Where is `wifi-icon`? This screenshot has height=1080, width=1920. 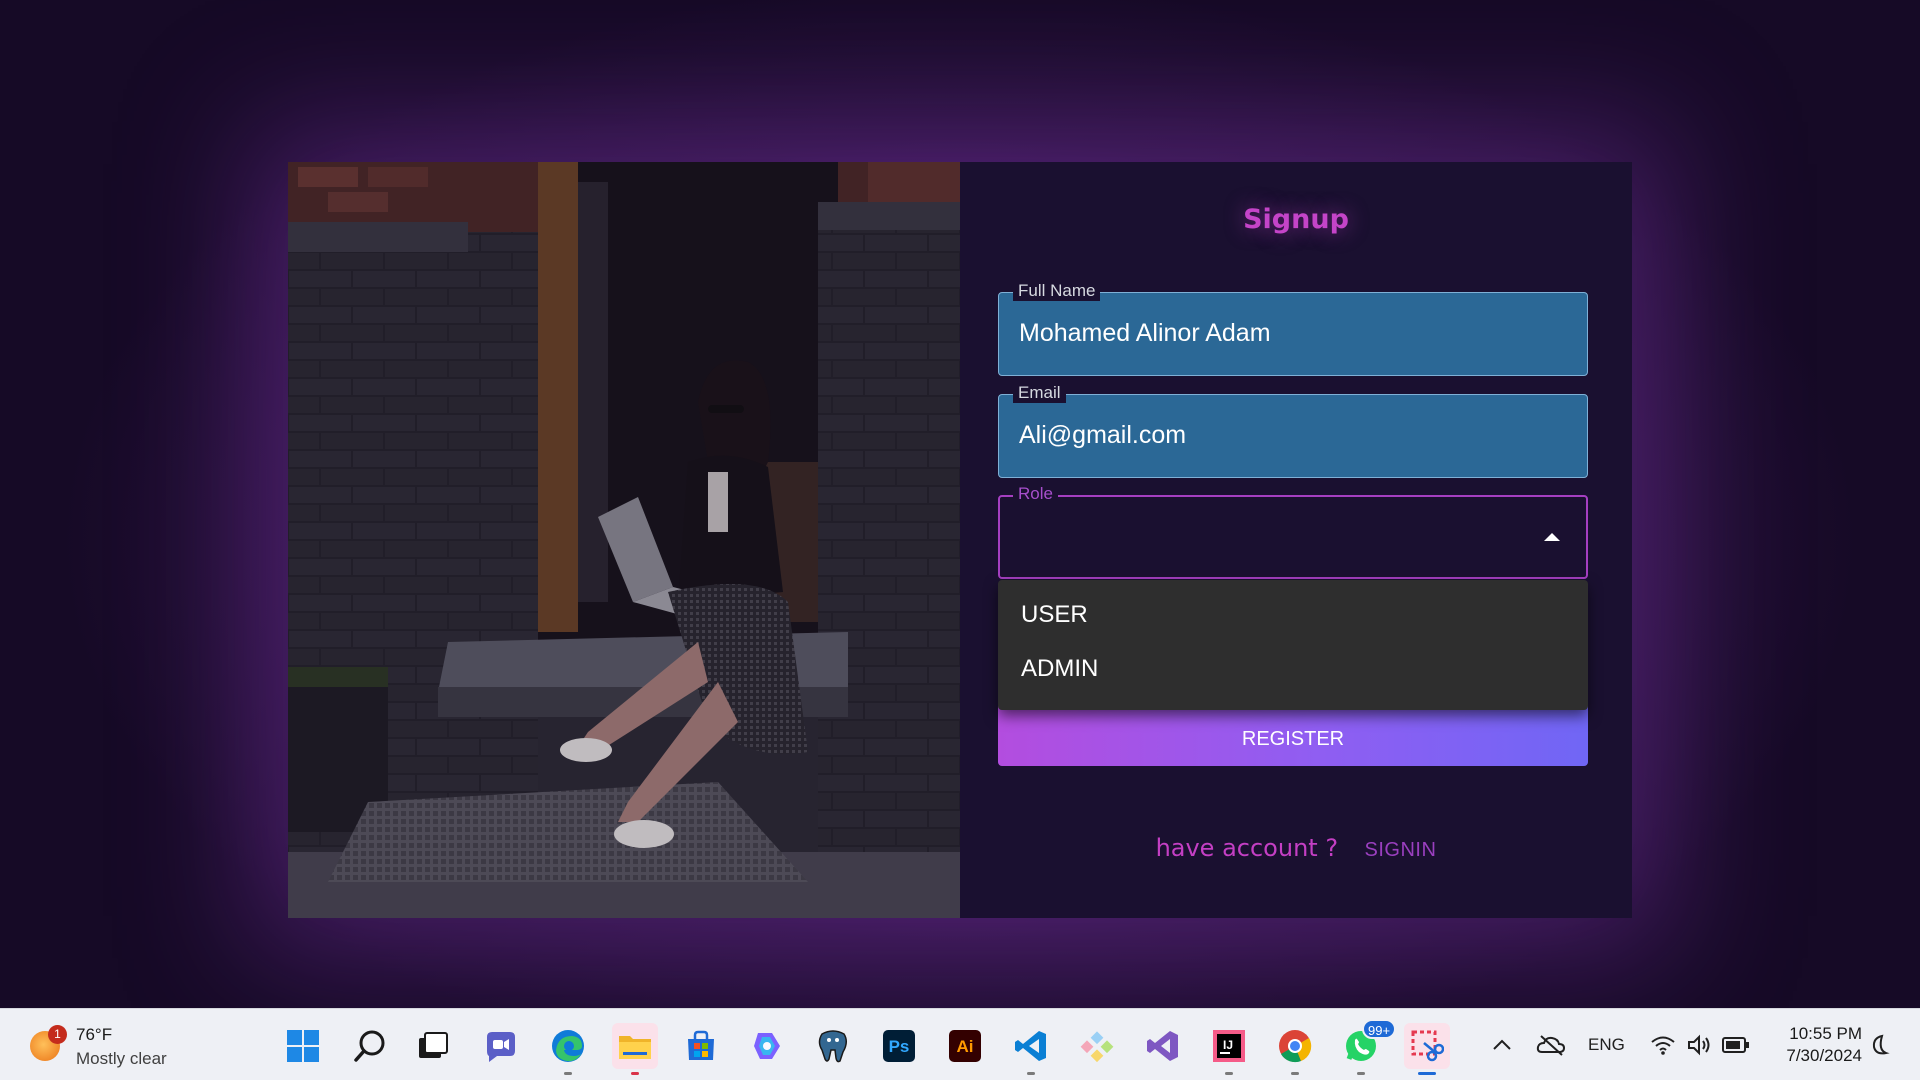 wifi-icon is located at coordinates (1663, 1044).